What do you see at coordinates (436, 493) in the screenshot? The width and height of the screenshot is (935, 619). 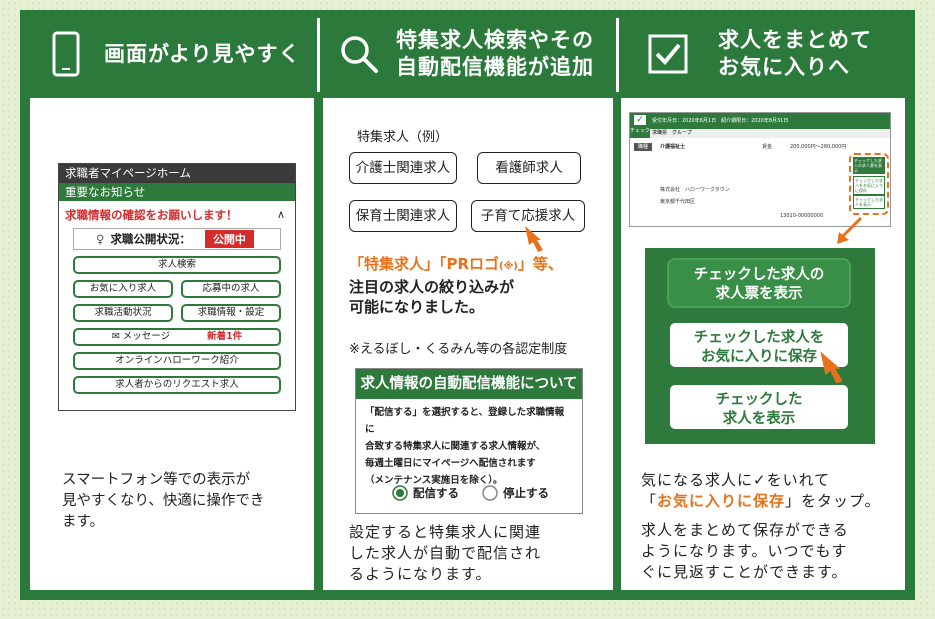 I see `radio-deliver-label: 配信する` at bounding box center [436, 493].